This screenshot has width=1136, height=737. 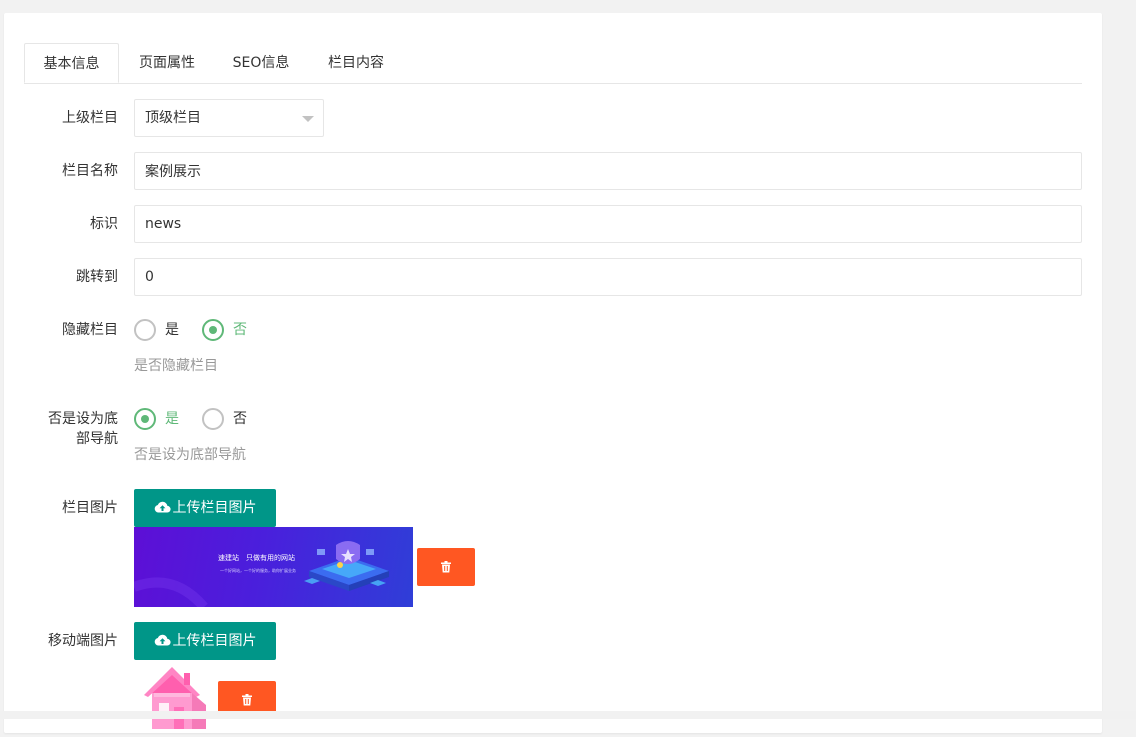 What do you see at coordinates (214, 641) in the screenshot?
I see `upload-mobile-image-label: 上传栏目图片` at bounding box center [214, 641].